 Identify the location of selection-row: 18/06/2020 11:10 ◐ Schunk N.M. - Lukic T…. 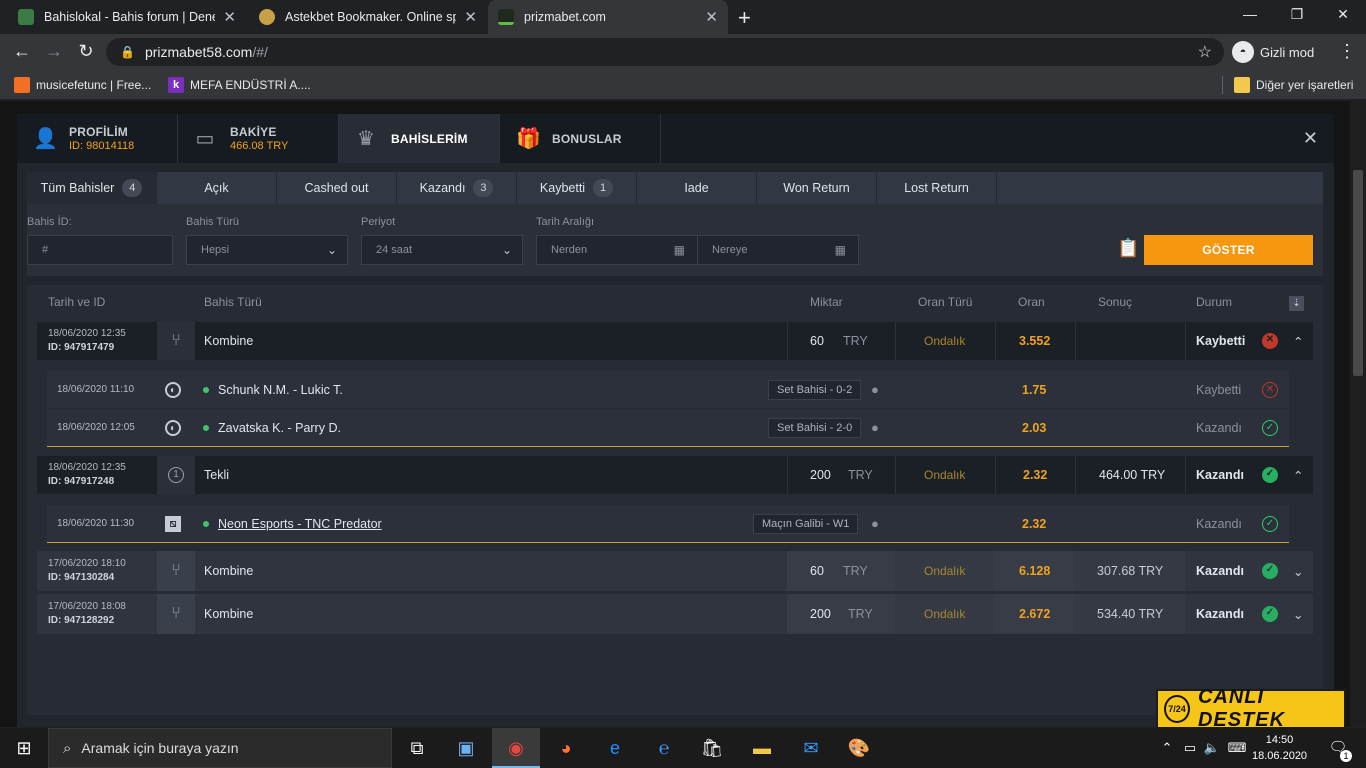
(668, 389).